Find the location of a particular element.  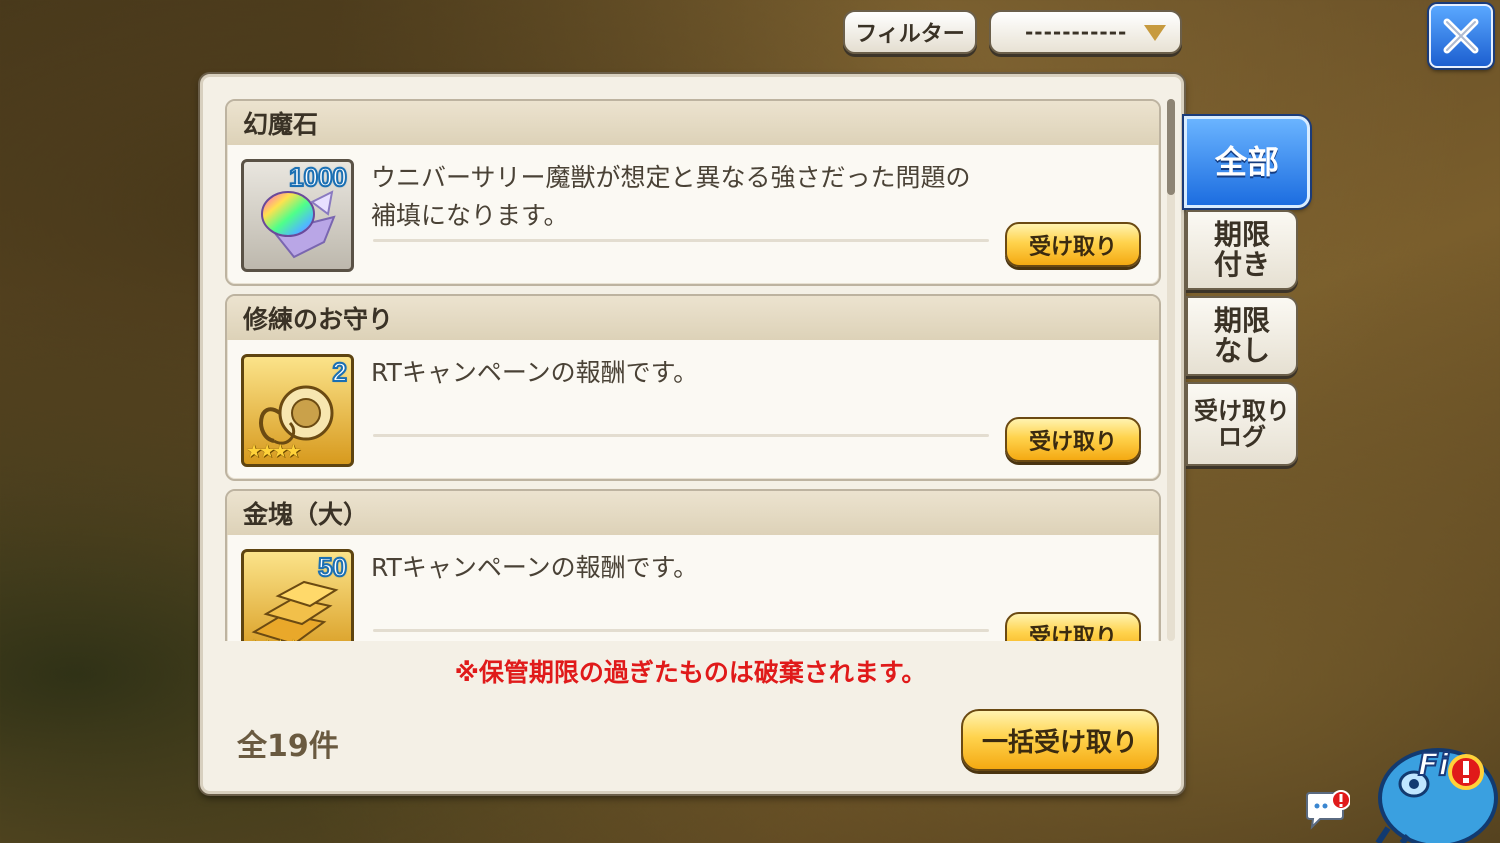

scrollbar-thumb is located at coordinates (1171, 147).